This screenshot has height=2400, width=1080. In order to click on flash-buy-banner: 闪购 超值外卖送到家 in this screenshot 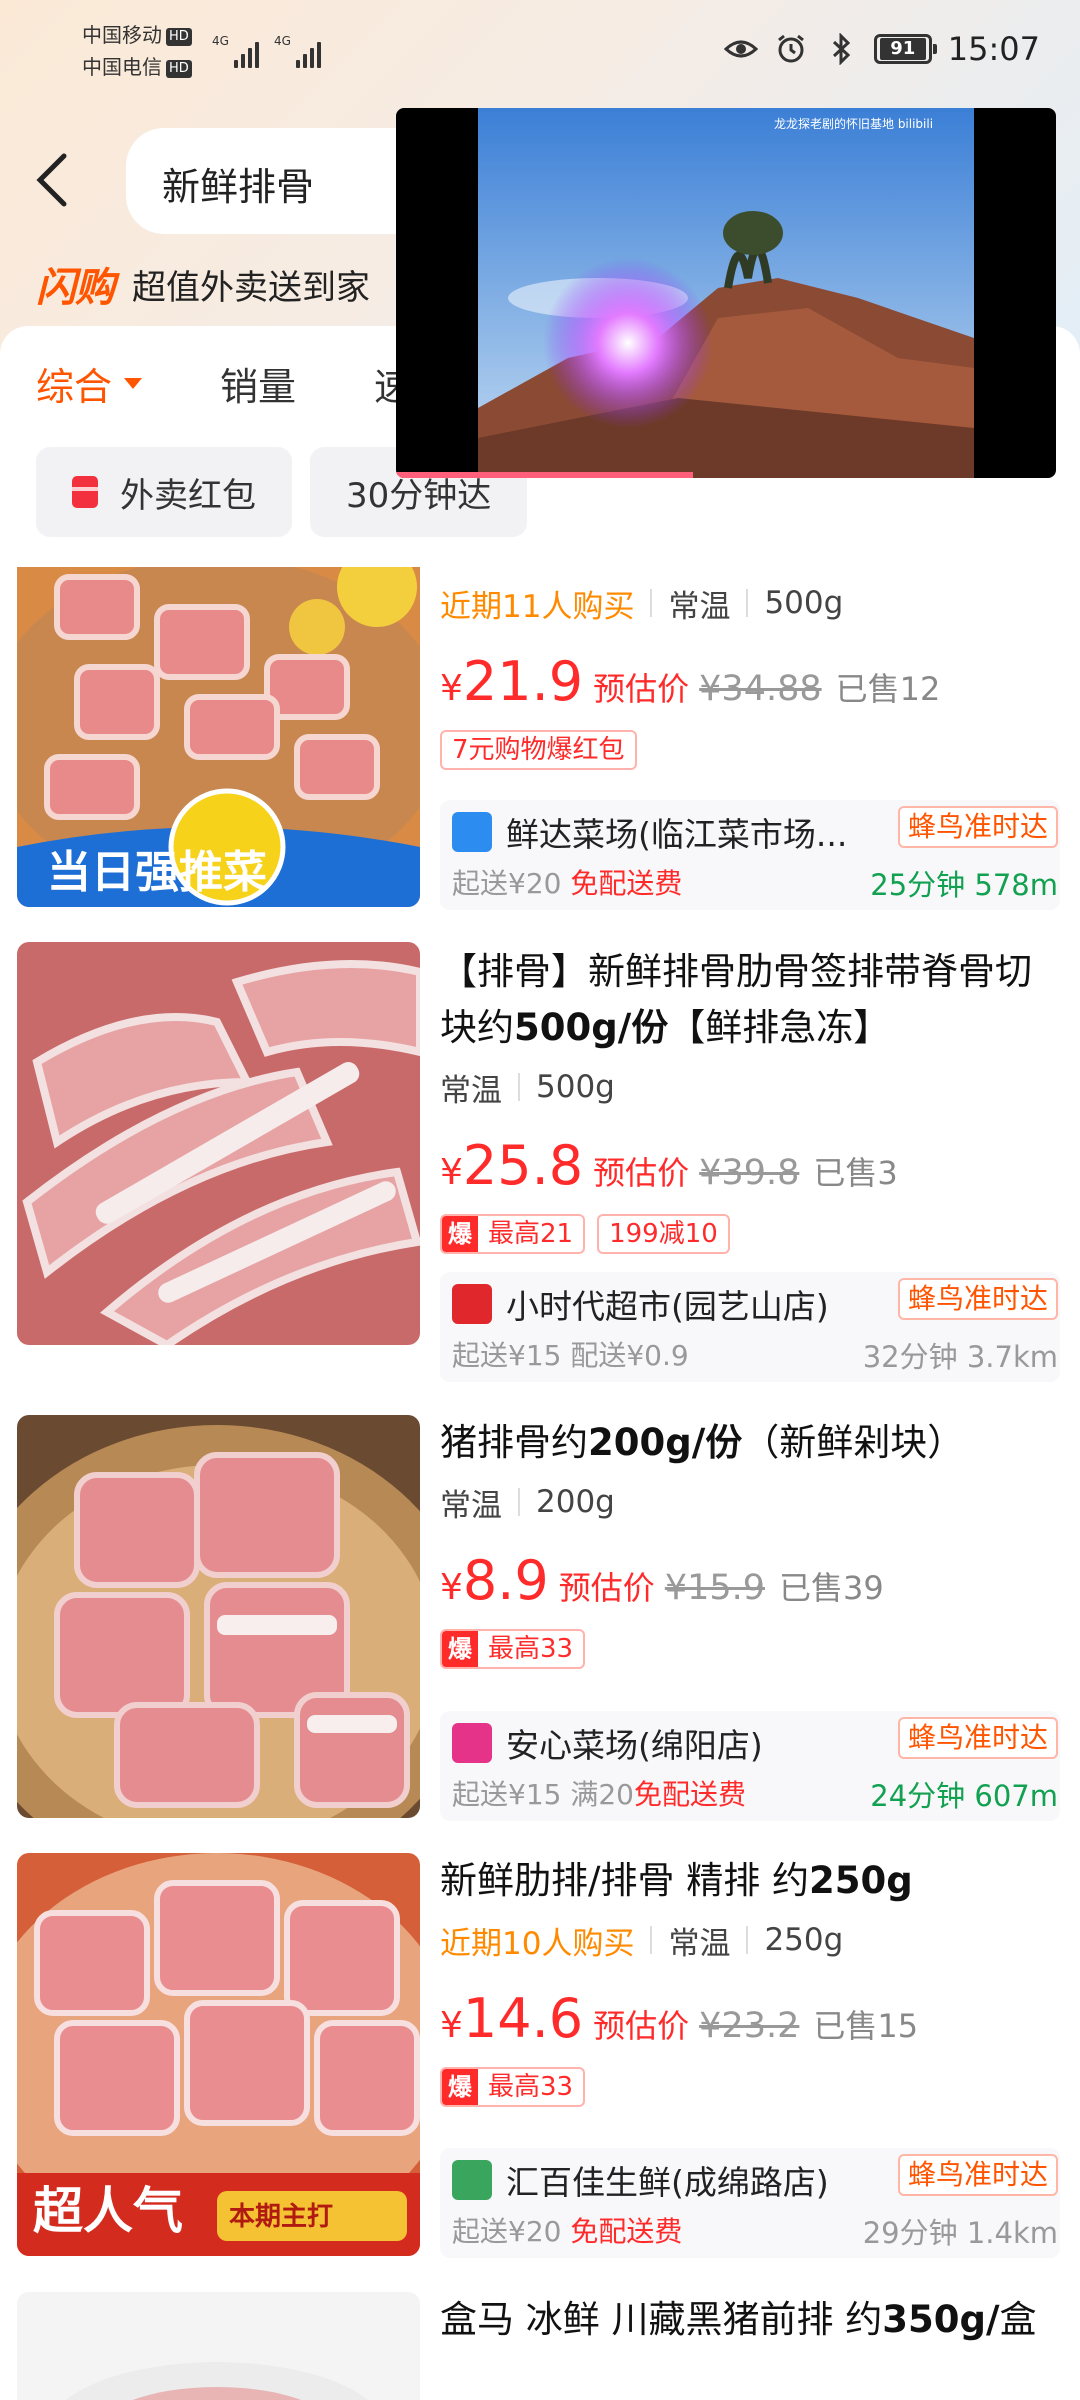, I will do `click(203, 284)`.